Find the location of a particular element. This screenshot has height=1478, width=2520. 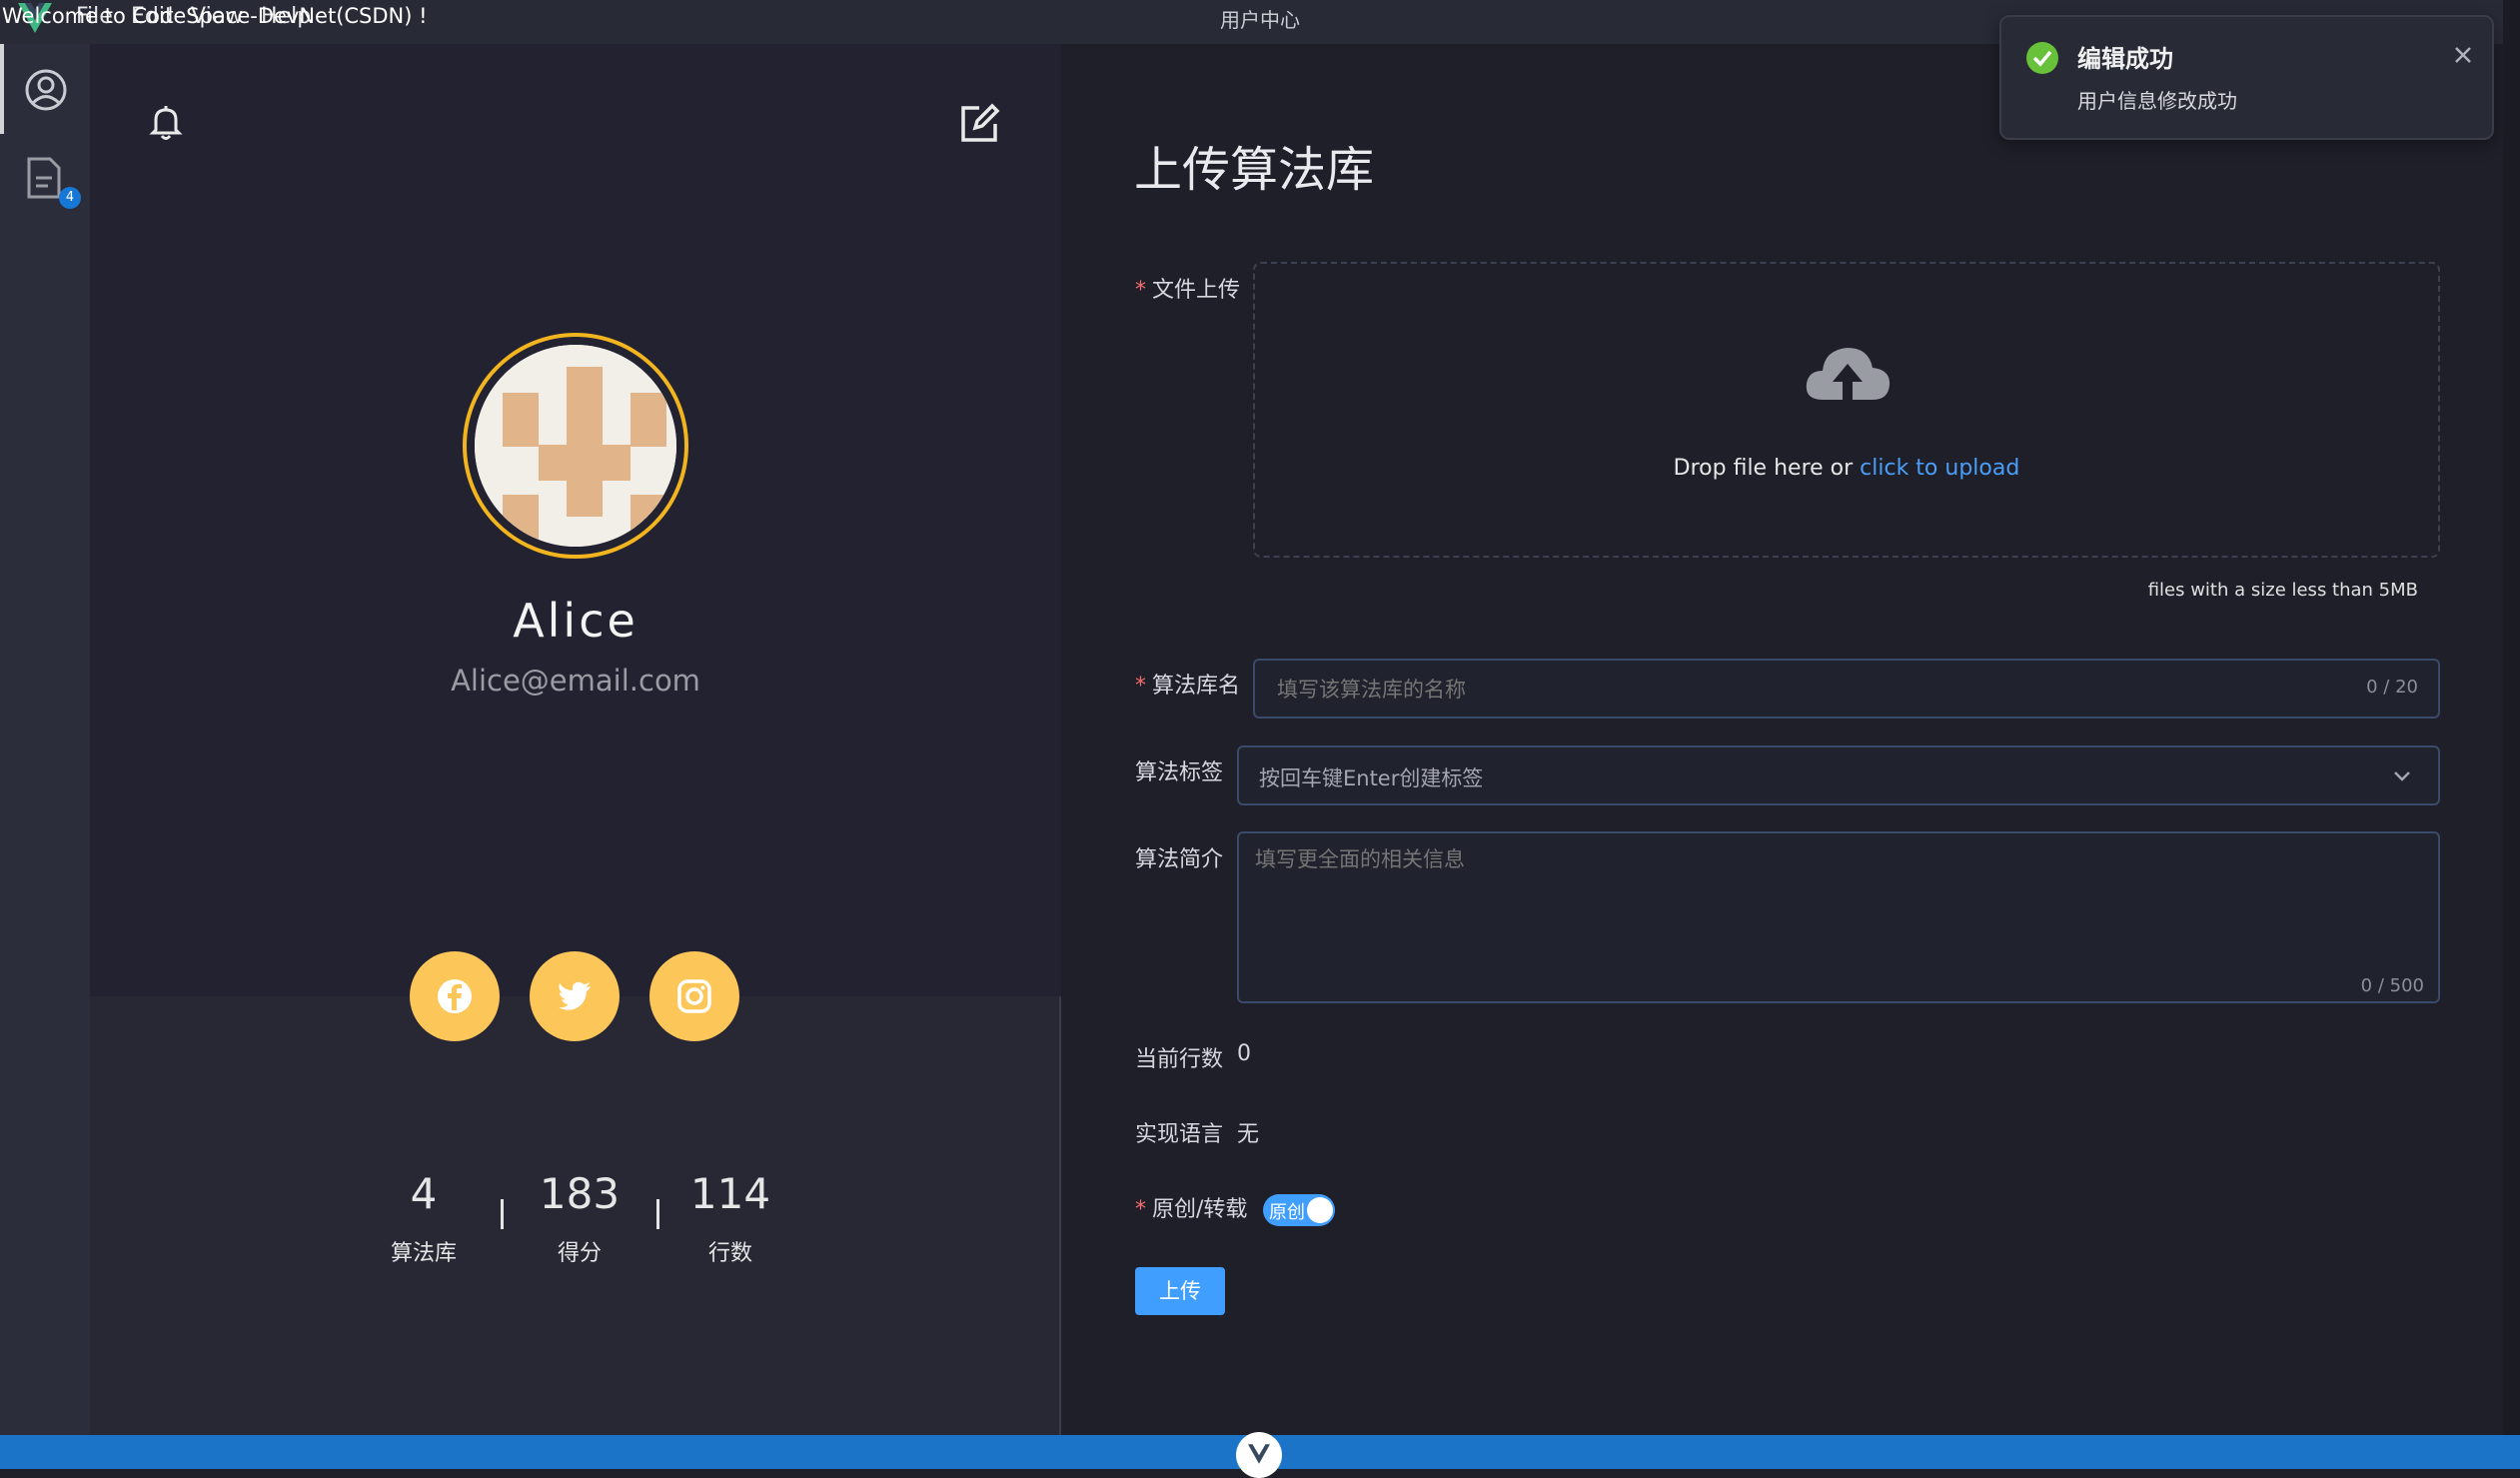

twitter-button is located at coordinates (575, 996).